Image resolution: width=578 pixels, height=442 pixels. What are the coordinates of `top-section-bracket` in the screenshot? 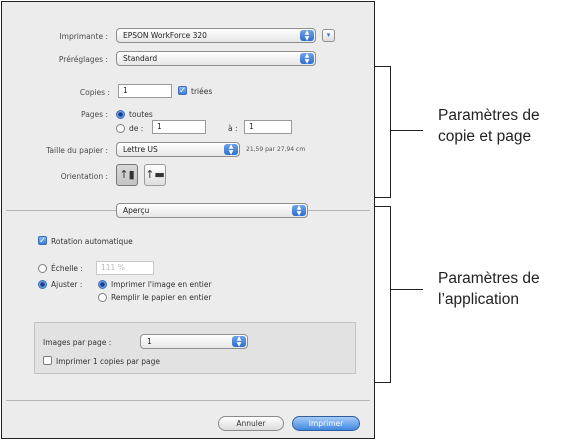 It's located at (382, 132).